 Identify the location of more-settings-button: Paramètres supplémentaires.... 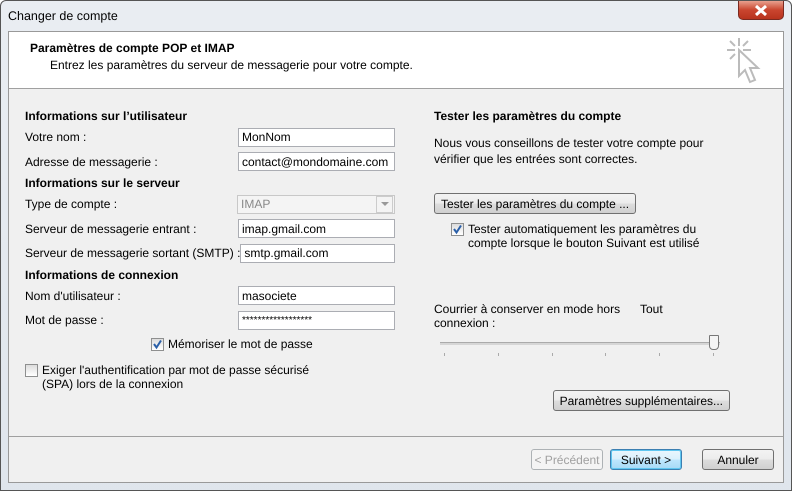
(641, 400).